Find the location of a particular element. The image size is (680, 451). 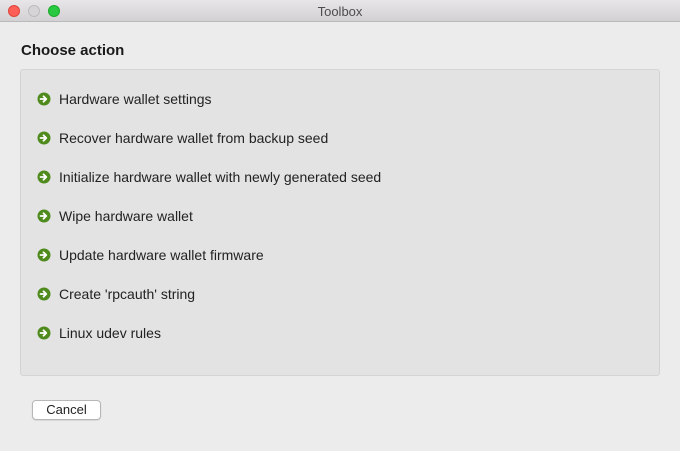

action-label: Create 'rpcauth' string is located at coordinates (127, 294).